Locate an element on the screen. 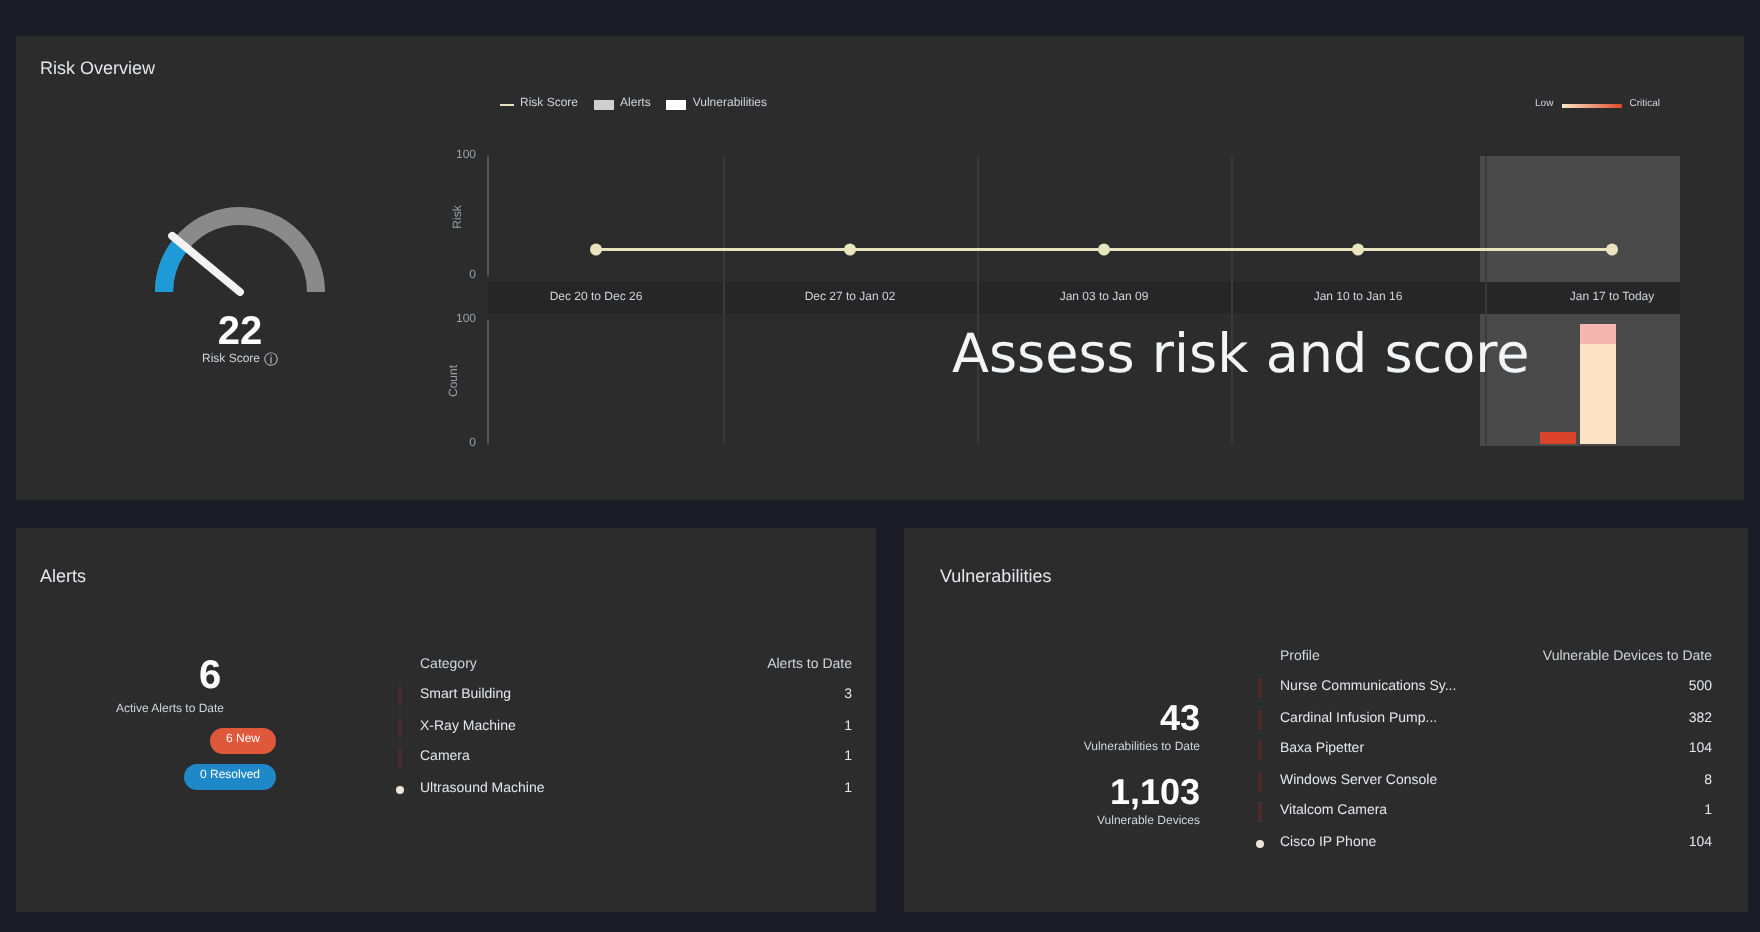  bar-drawing is located at coordinates (1580, 383).